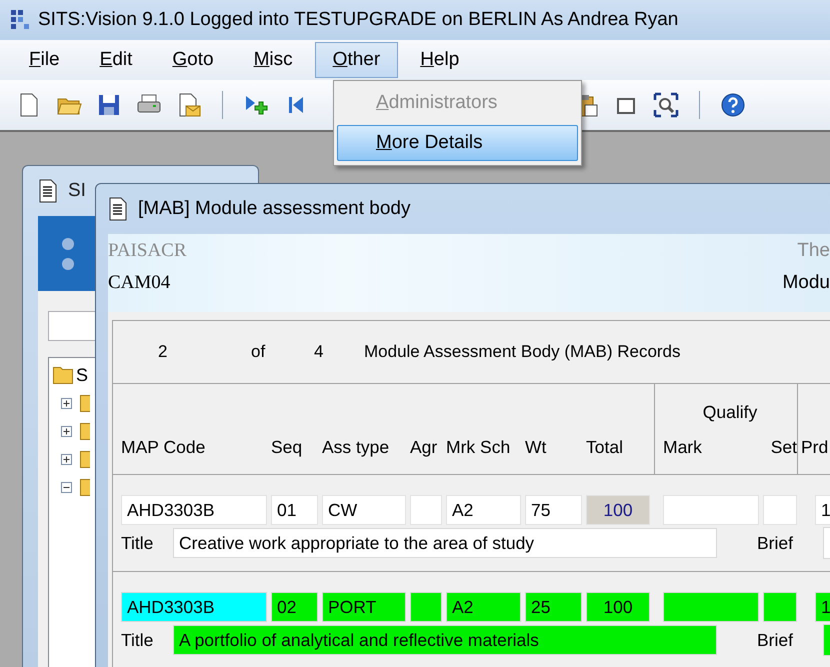 This screenshot has height=667, width=830. What do you see at coordinates (445, 640) in the screenshot?
I see `input-field: A portfolio of analytical and reflective materials` at bounding box center [445, 640].